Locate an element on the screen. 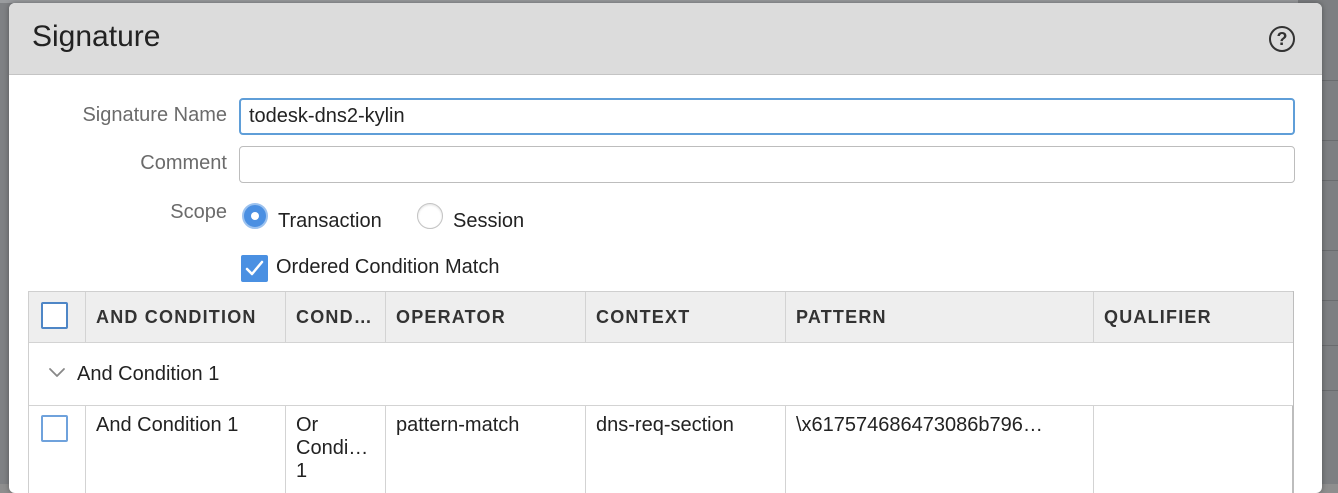 The image size is (1338, 493). ordered-condition-match-label: Ordered Condition Match is located at coordinates (388, 267).